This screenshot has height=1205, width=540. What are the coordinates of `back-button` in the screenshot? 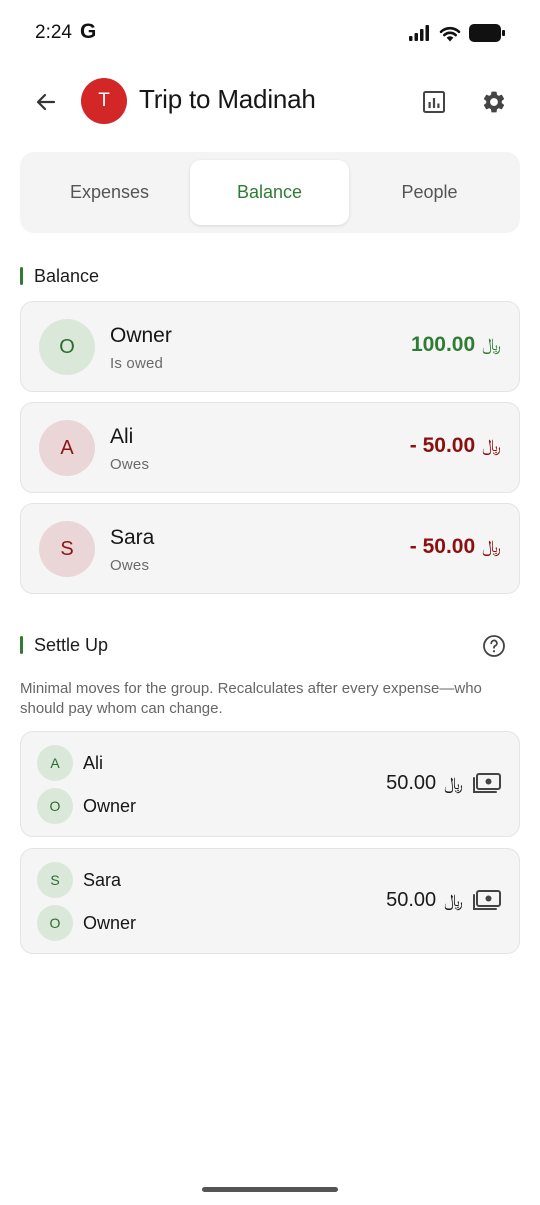 It's located at (46, 102).